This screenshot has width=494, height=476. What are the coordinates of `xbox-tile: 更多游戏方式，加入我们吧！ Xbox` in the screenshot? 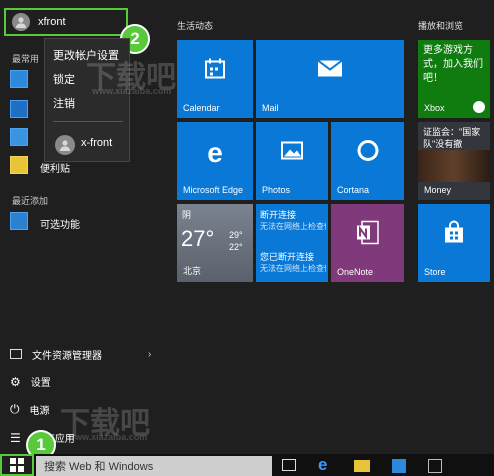 It's located at (454, 79).